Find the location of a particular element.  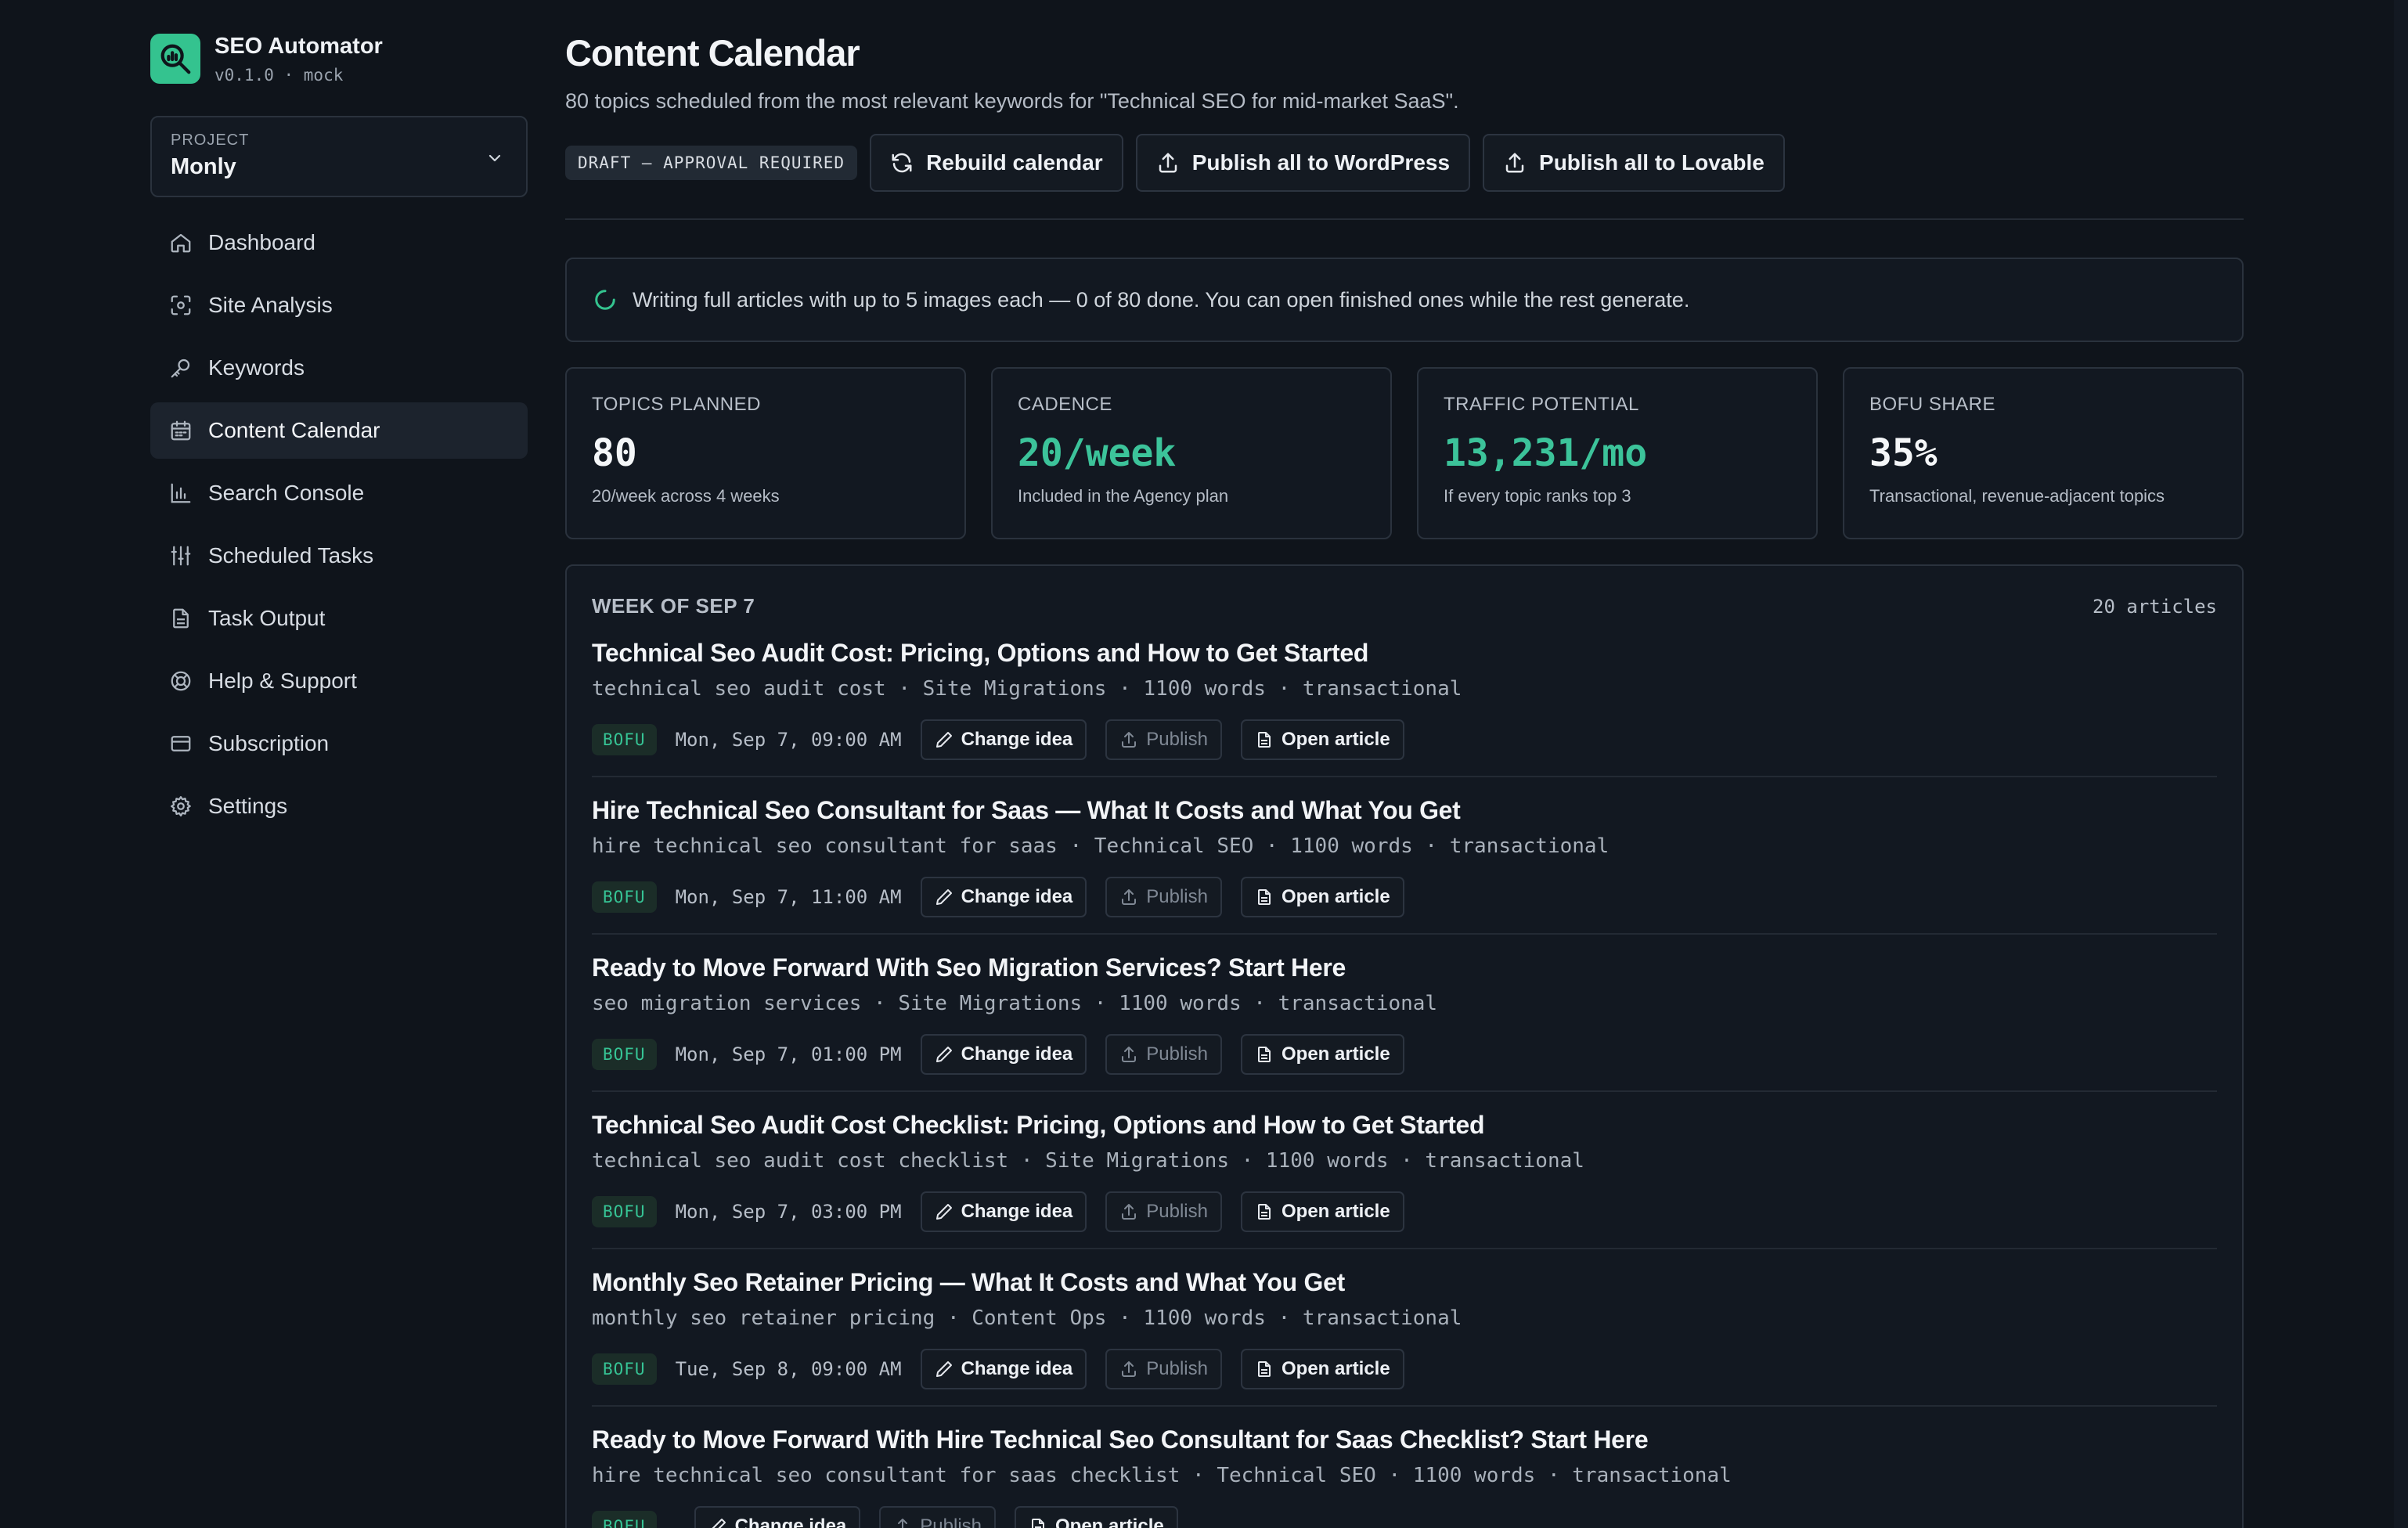

sidebar-item-content-calendar: Content Calendar is located at coordinates (339, 430).